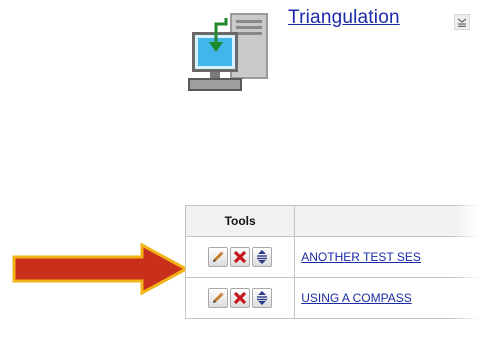 This screenshot has height=354, width=481. Describe the element at coordinates (387, 221) in the screenshot. I see `title-column-header` at that location.